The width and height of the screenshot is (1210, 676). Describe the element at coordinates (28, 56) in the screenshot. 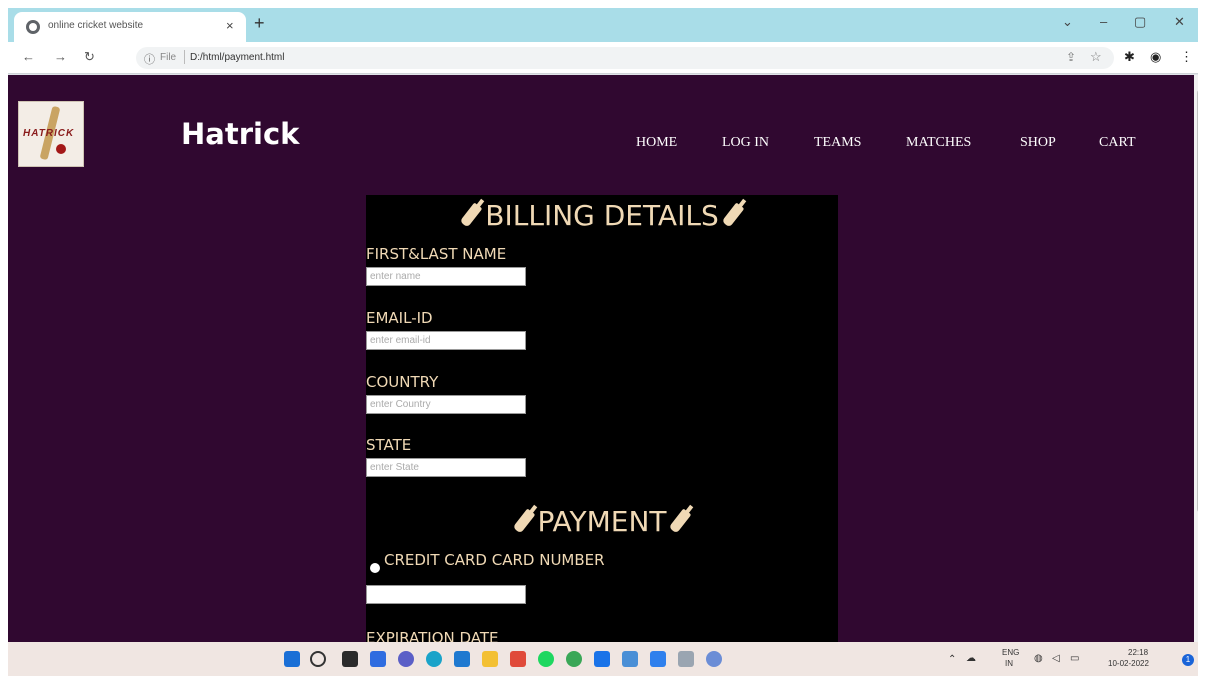

I see `back-arrow-icon: ←` at that location.